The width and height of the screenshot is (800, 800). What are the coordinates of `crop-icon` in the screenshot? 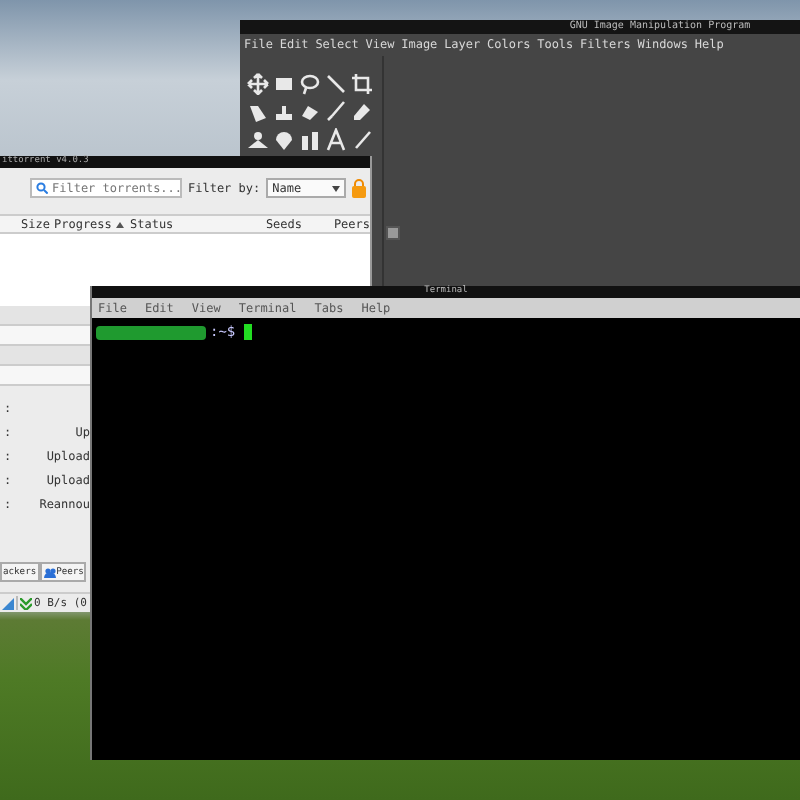 It's located at (362, 84).